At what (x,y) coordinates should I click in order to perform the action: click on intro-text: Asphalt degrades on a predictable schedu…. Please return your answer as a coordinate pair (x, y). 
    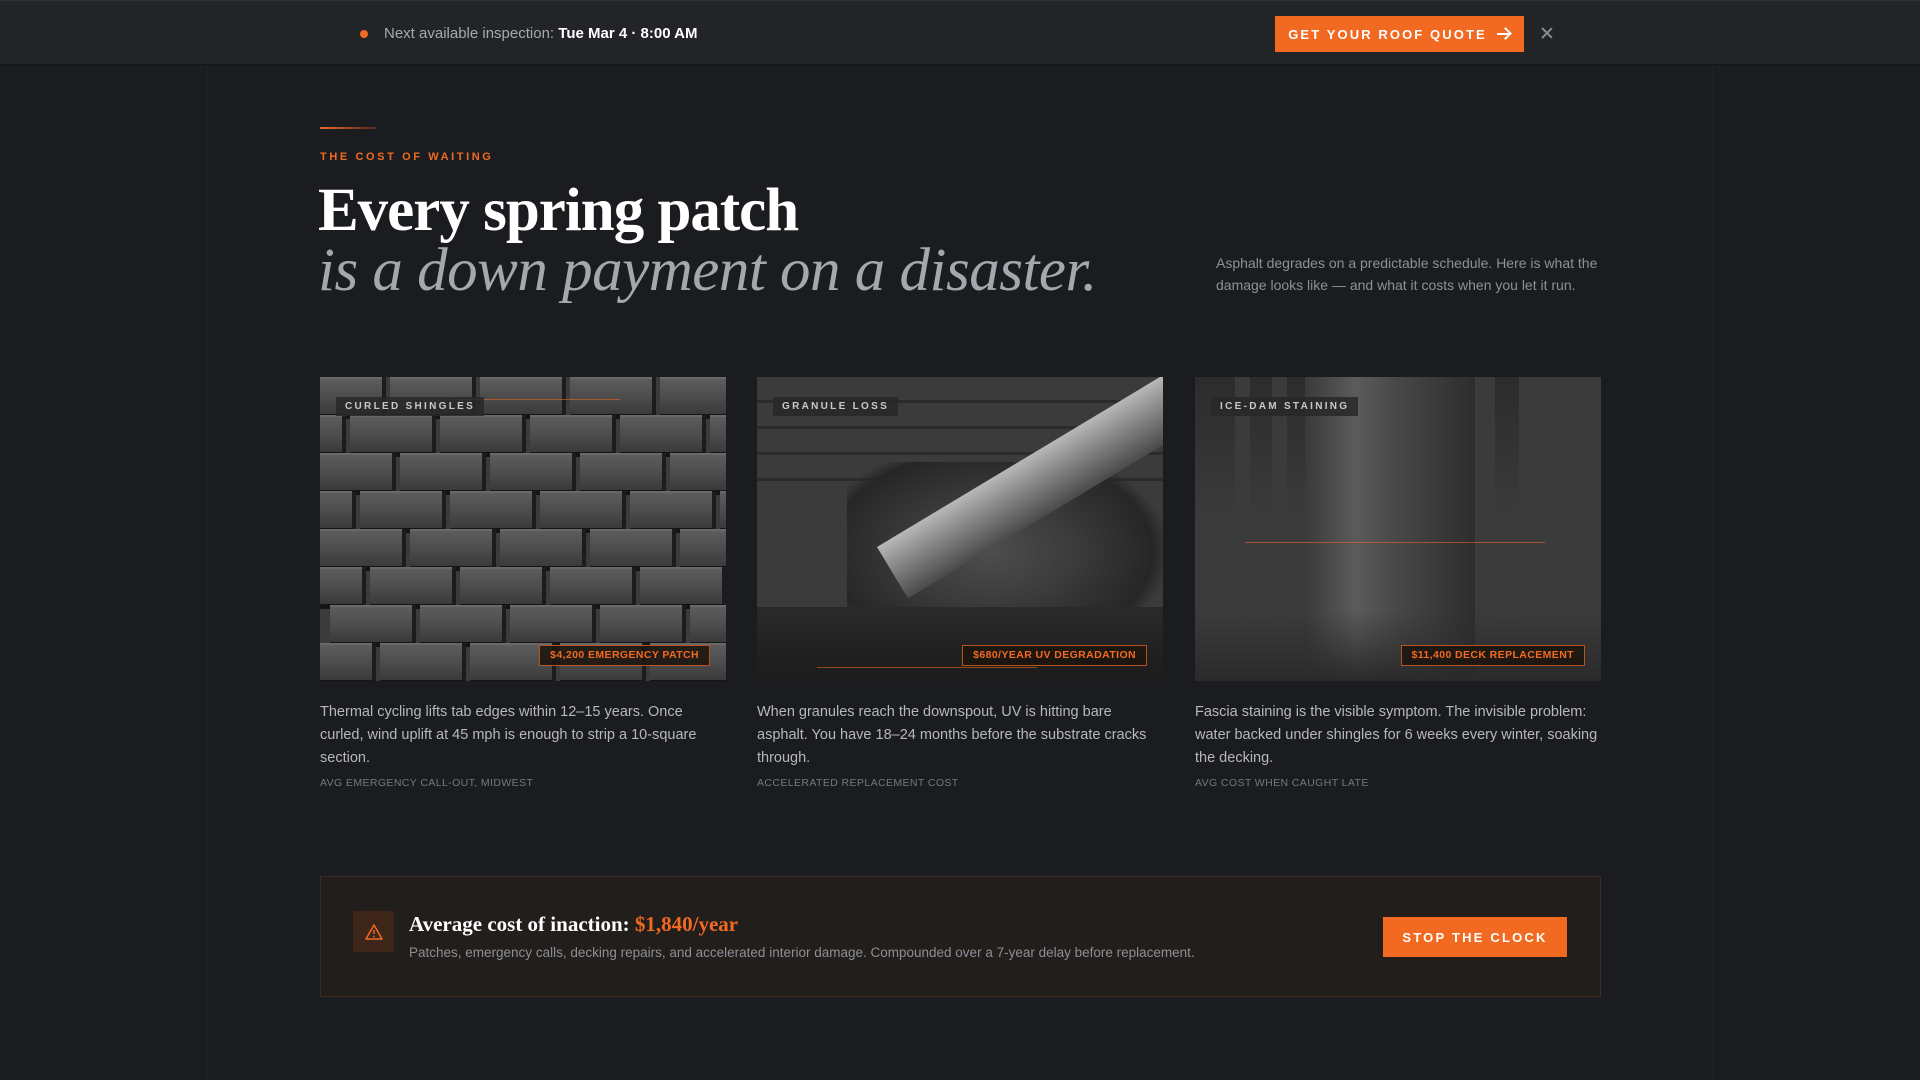
    Looking at the image, I should click on (1407, 274).